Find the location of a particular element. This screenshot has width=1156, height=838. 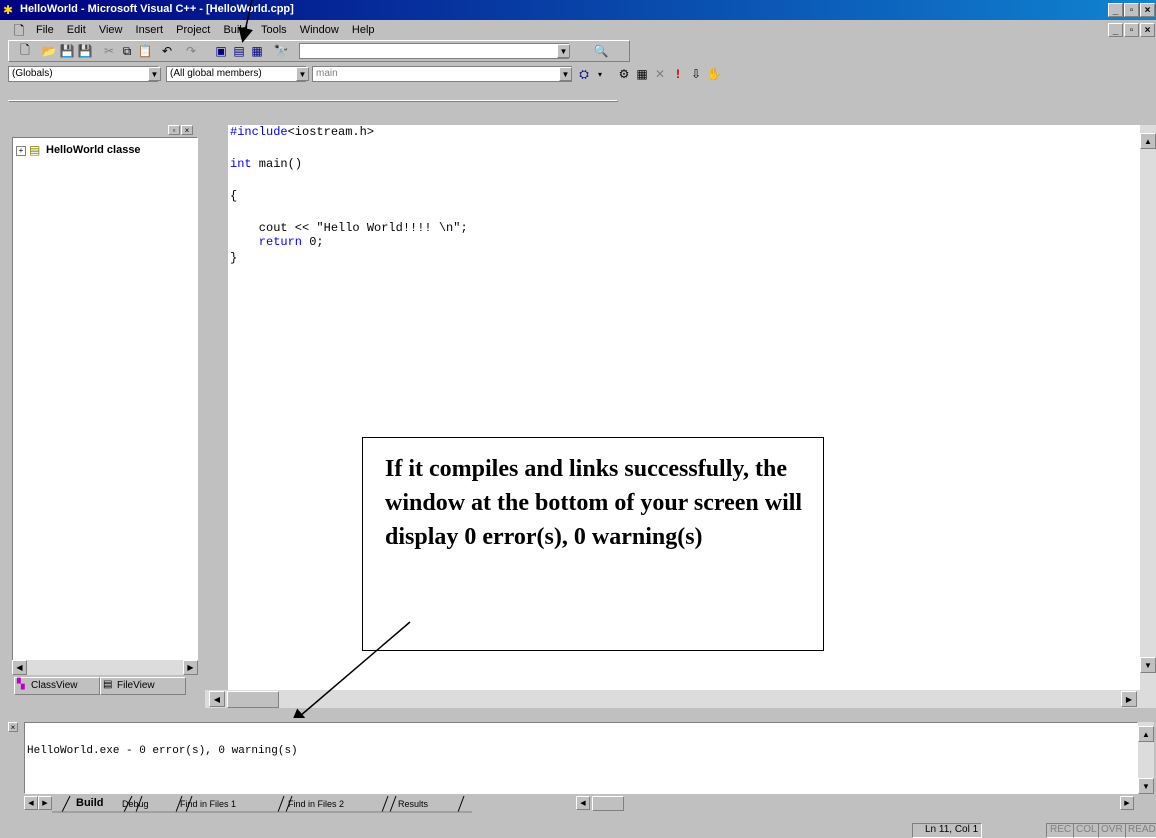

arrow-to-build-menu is located at coordinates (245, 21).